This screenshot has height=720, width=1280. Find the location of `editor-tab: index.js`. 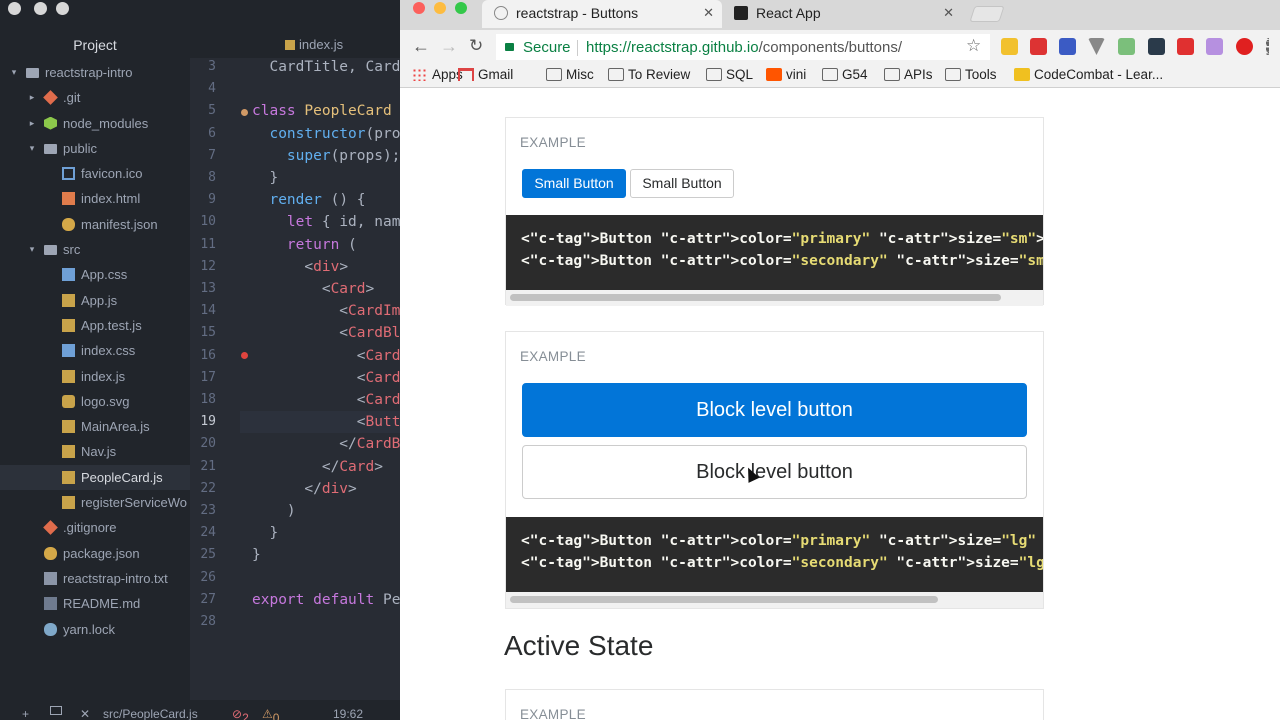

editor-tab: index.js is located at coordinates (314, 44).